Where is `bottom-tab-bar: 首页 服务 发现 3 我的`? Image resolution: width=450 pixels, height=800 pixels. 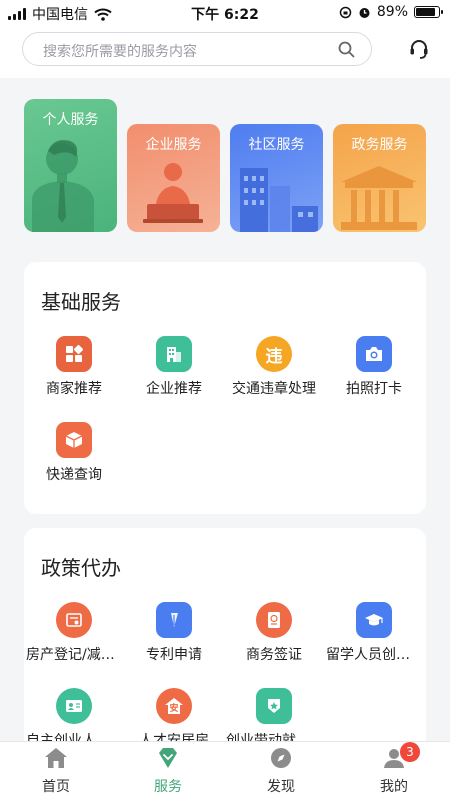 bottom-tab-bar: 首页 服务 发现 3 我的 is located at coordinates (225, 770).